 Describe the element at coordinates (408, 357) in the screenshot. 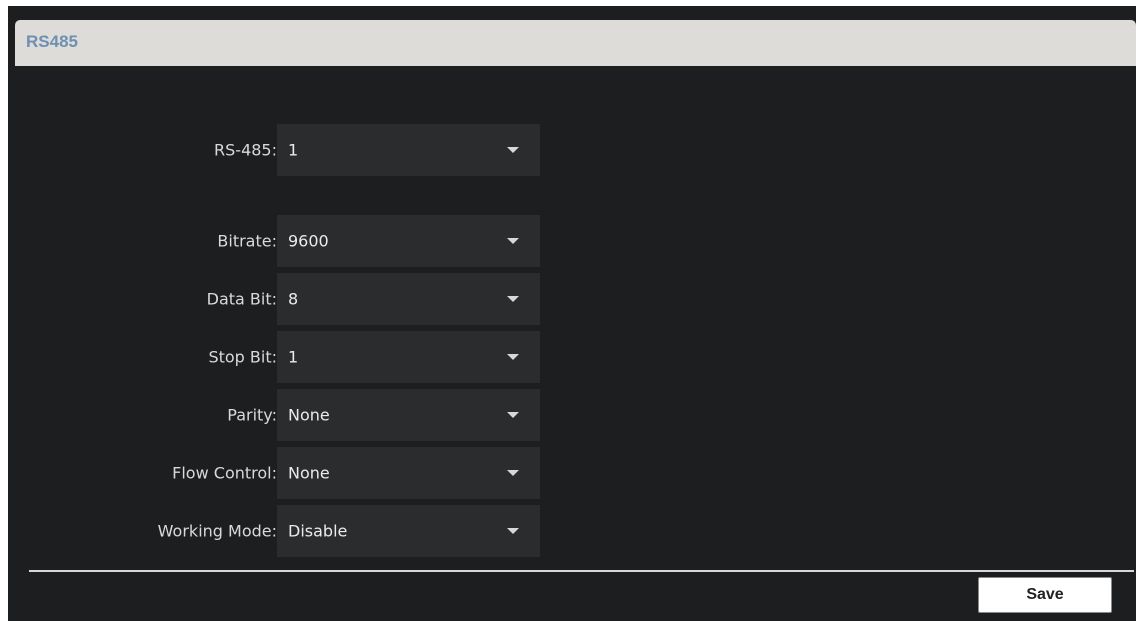

I see `stop-bit-select: 1` at that location.